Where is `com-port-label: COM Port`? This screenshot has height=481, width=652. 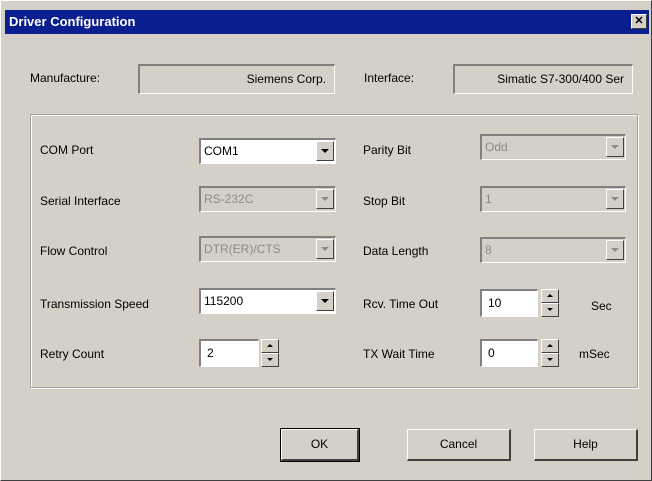 com-port-label: COM Port is located at coordinates (67, 150).